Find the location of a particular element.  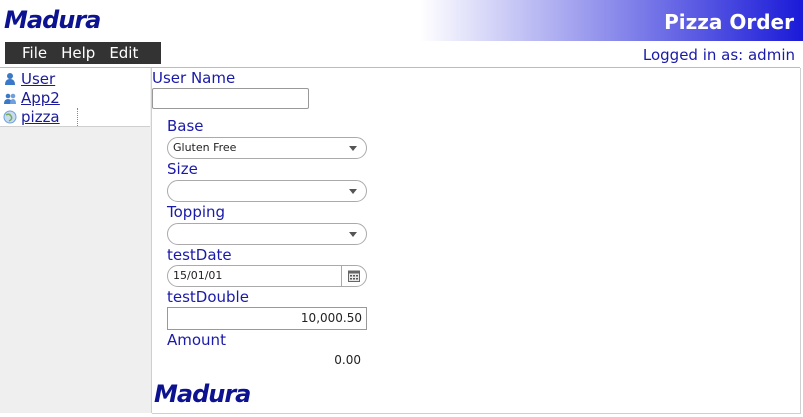

tree-selection-marker is located at coordinates (77, 117).